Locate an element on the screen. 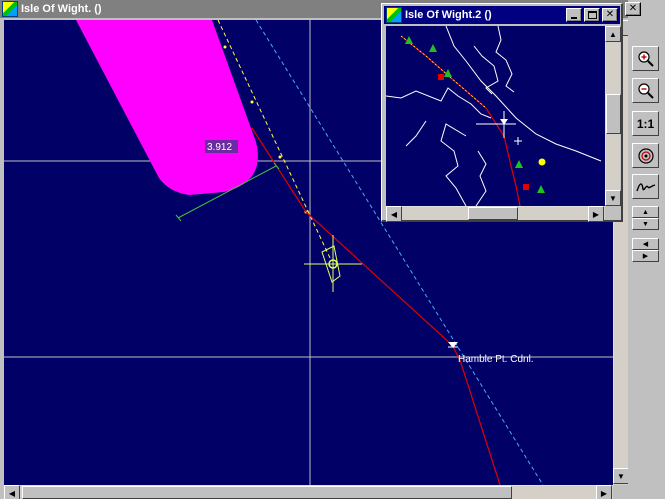 The image size is (665, 499). inset-horizontal-scrollbar: ◀ ▶ is located at coordinates (495, 214).